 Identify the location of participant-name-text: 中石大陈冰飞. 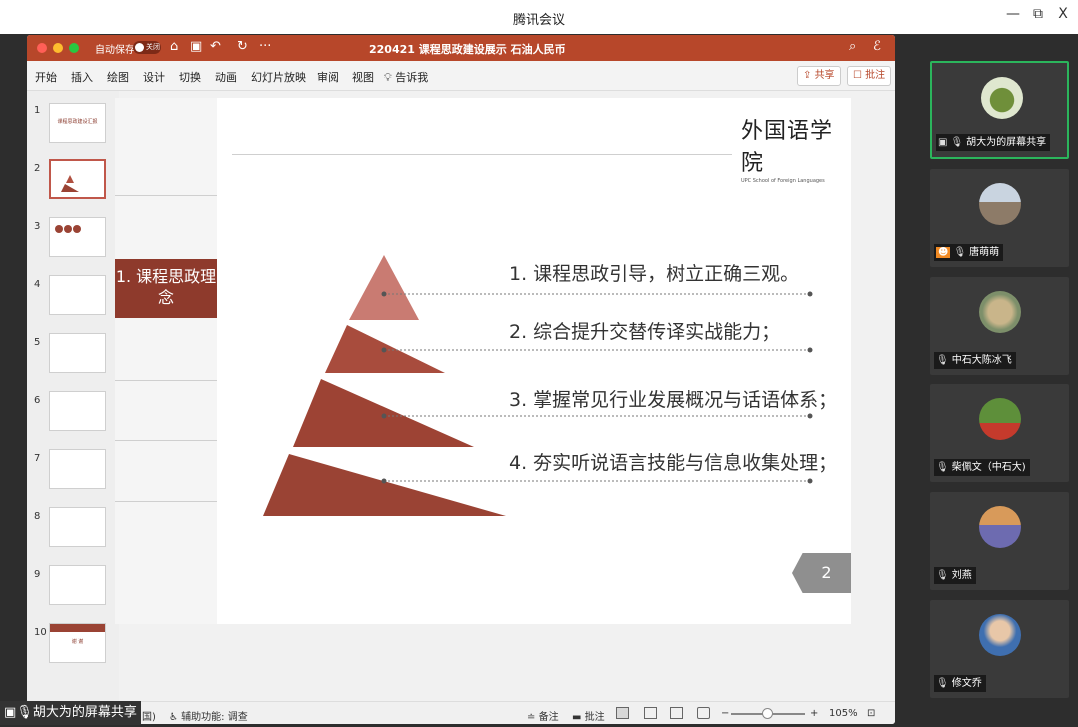
(981, 360).